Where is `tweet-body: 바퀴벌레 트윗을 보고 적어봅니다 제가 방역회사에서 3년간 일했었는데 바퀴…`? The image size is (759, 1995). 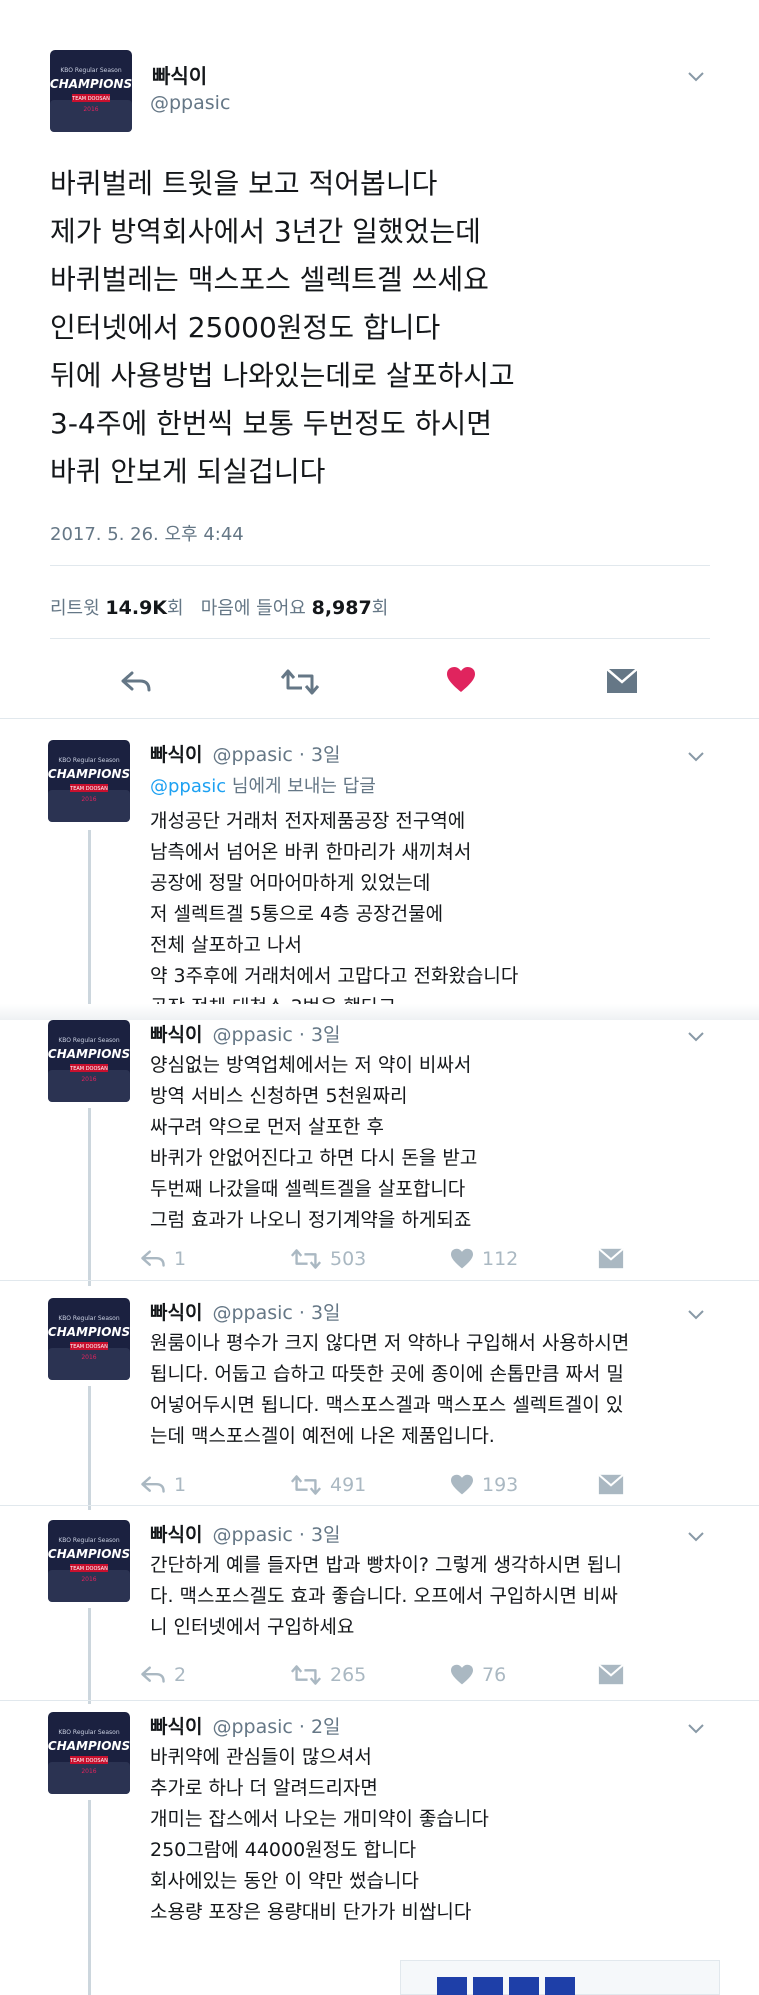 tweet-body: 바퀴벌레 트윗을 보고 적어봅니다 제가 방역회사에서 3년간 일했었는데 바퀴… is located at coordinates (282, 328).